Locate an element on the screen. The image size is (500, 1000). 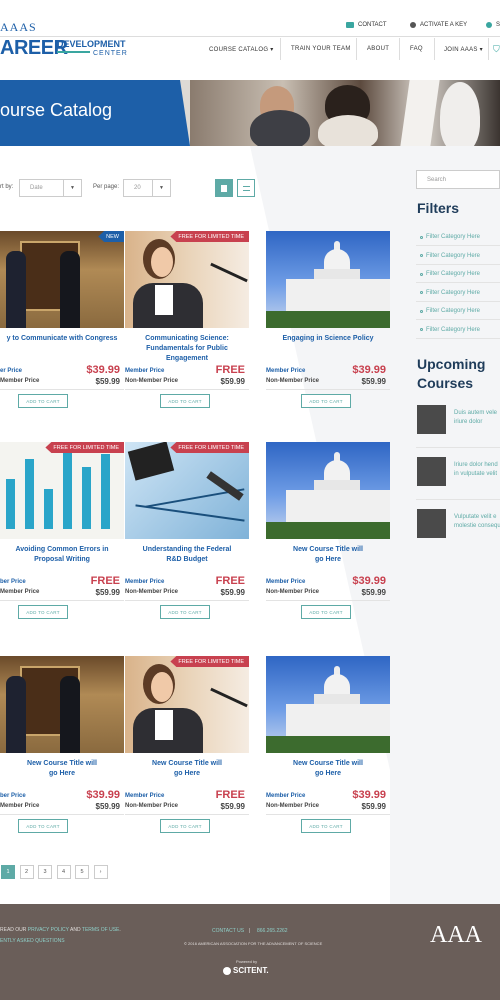
course-title: y to Communicate with Congress is located at coordinates (62, 339).